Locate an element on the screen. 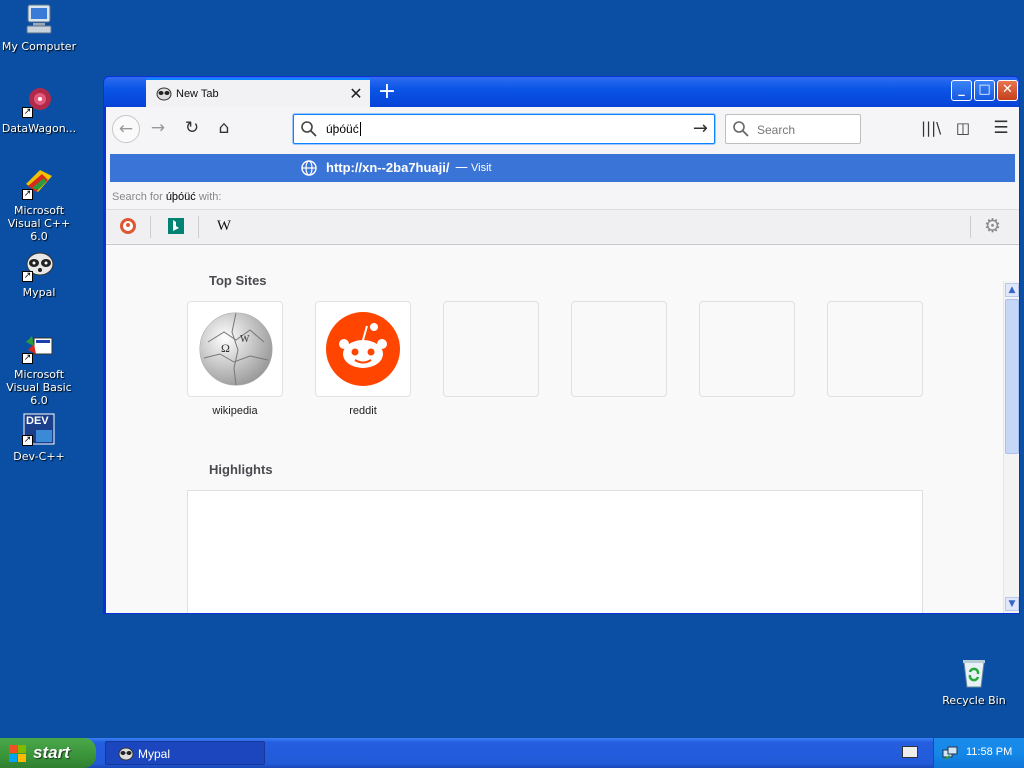 The image size is (1024, 768). desktop-icon-label: Microsoft Visual C++ 6.0 is located at coordinates (39, 223).